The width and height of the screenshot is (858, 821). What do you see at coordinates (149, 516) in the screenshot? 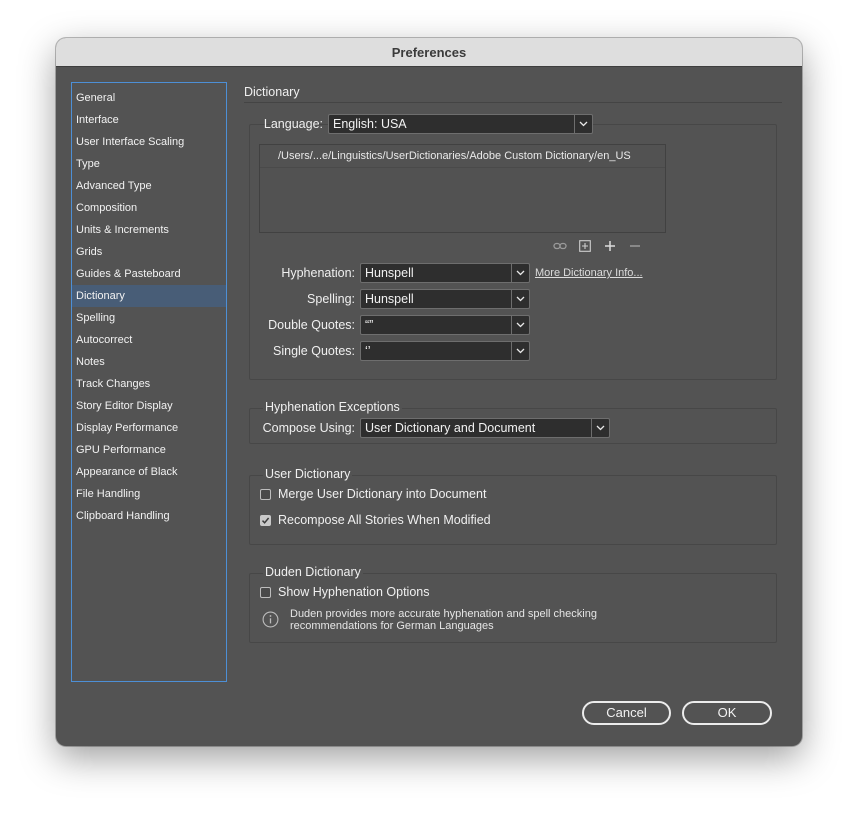
I see `sidebar-item-clipboard-handling: Clipboard Handling` at bounding box center [149, 516].